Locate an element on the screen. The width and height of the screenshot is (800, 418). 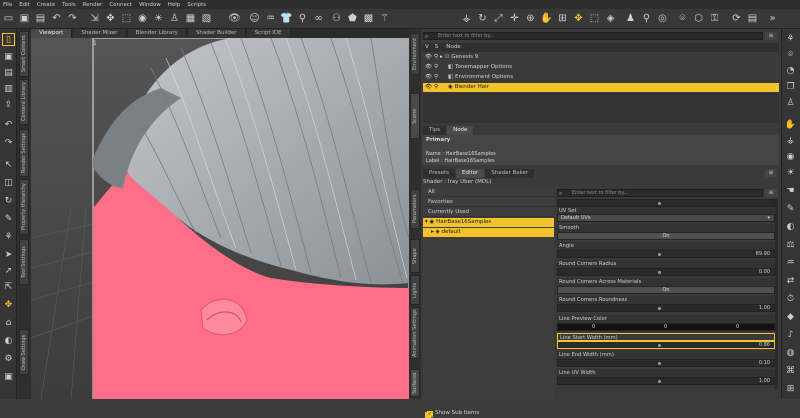
rotate-icon: ↻ is located at coordinates (8, 201).